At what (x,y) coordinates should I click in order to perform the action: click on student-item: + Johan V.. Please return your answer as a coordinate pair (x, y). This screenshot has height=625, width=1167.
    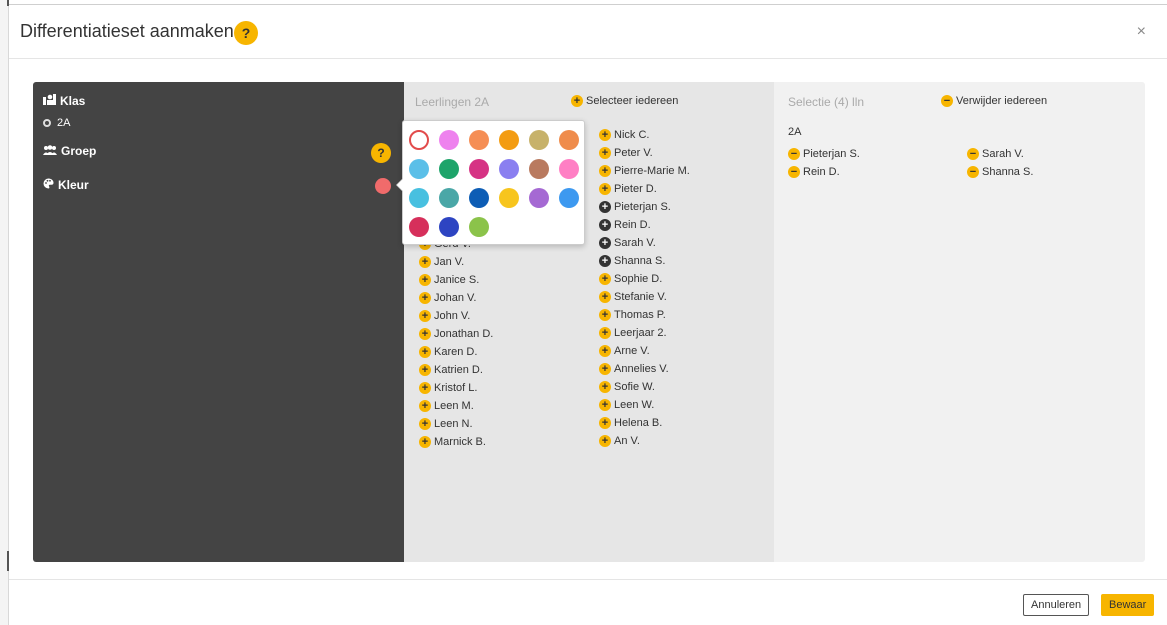
    Looking at the image, I should click on (447, 298).